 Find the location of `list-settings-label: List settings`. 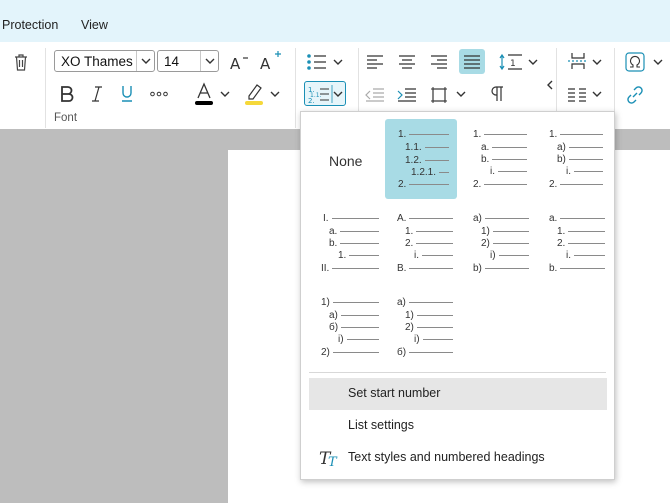

list-settings-label: List settings is located at coordinates (381, 425).